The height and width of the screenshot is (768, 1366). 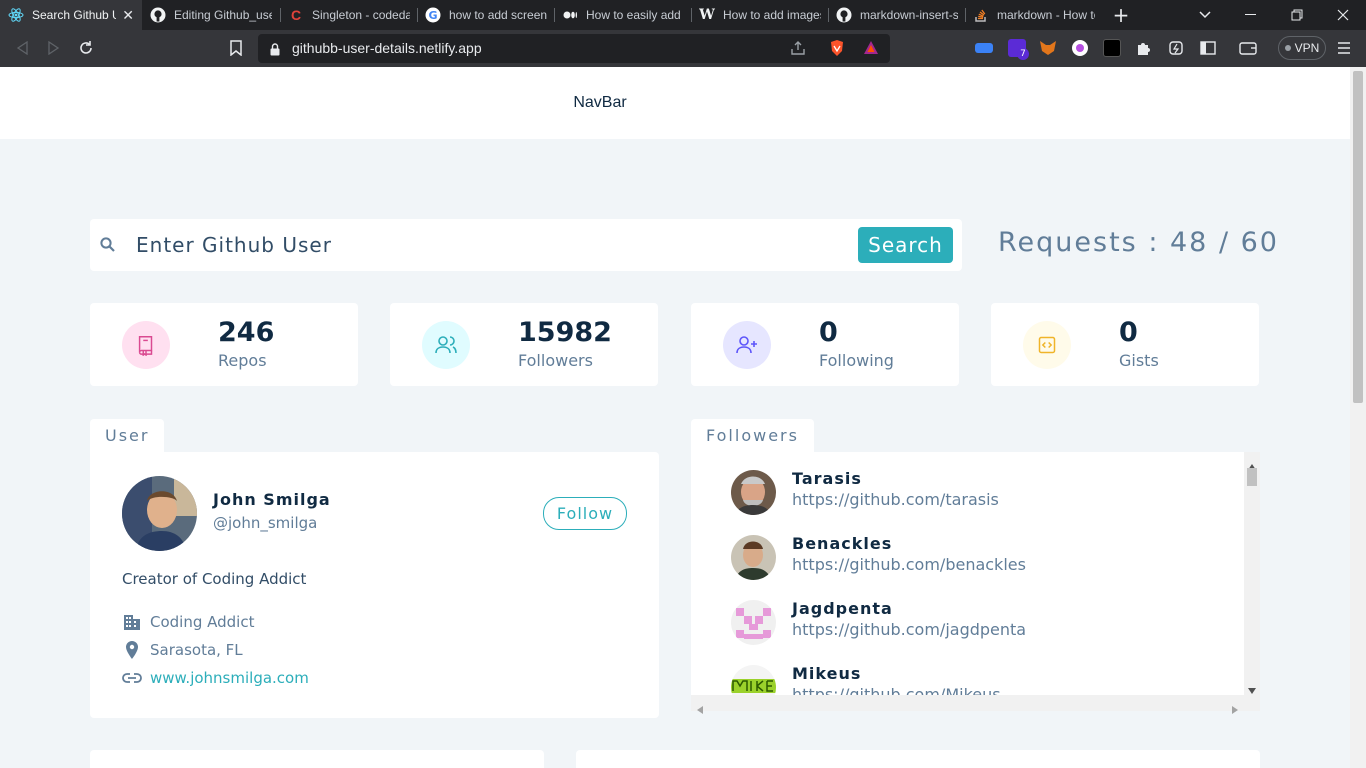 What do you see at coordinates (132, 622) in the screenshot?
I see `building-icon` at bounding box center [132, 622].